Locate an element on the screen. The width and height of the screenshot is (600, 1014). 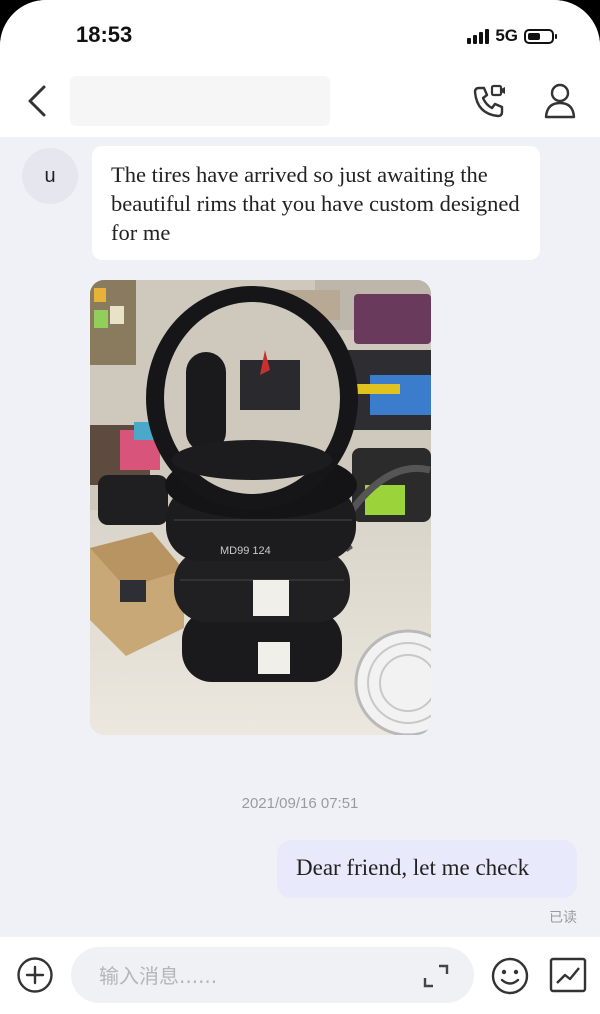
emoji-button is located at coordinates (510, 976).